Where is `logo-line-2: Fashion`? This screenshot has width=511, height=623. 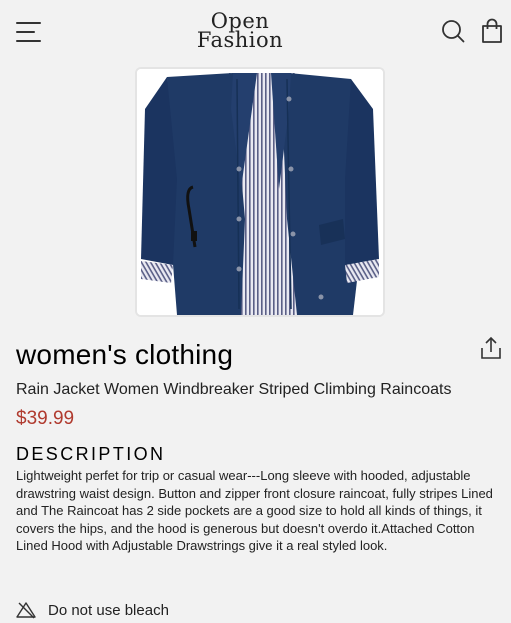
logo-line-2: Fashion is located at coordinates (240, 40).